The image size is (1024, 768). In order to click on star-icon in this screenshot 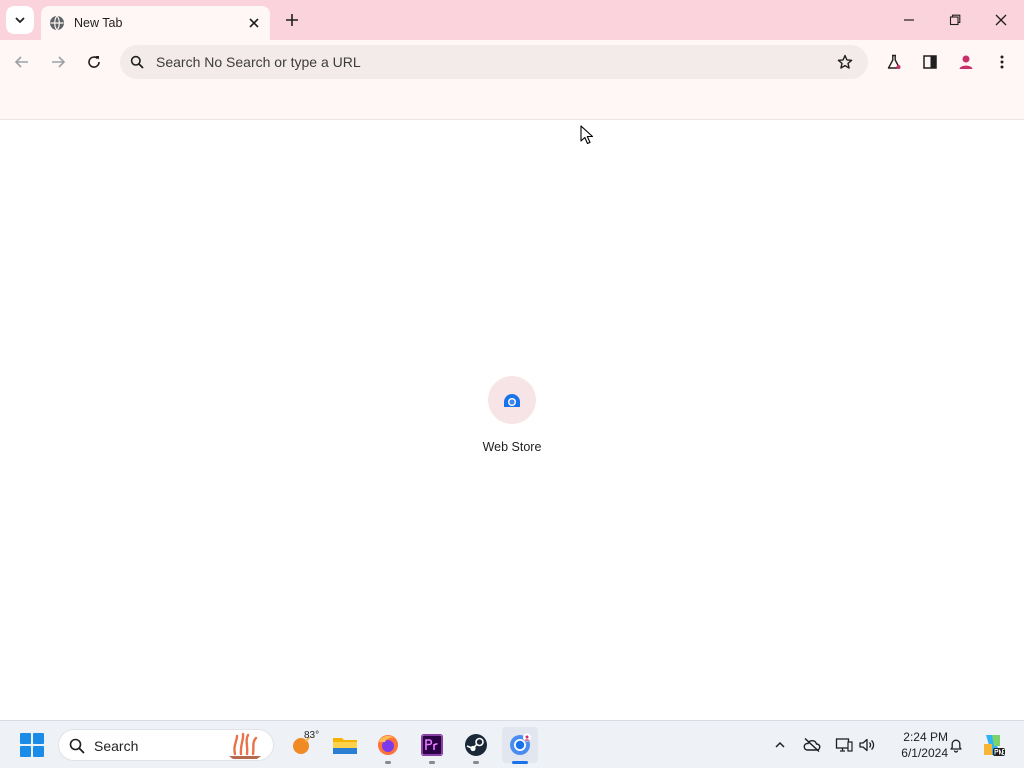, I will do `click(845, 61)`.